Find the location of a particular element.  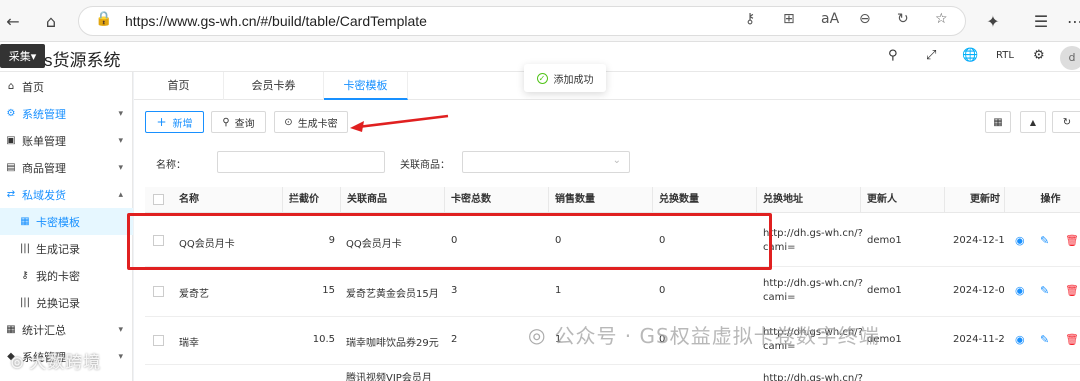

wechat-icon: ◎ is located at coordinates (537, 334).